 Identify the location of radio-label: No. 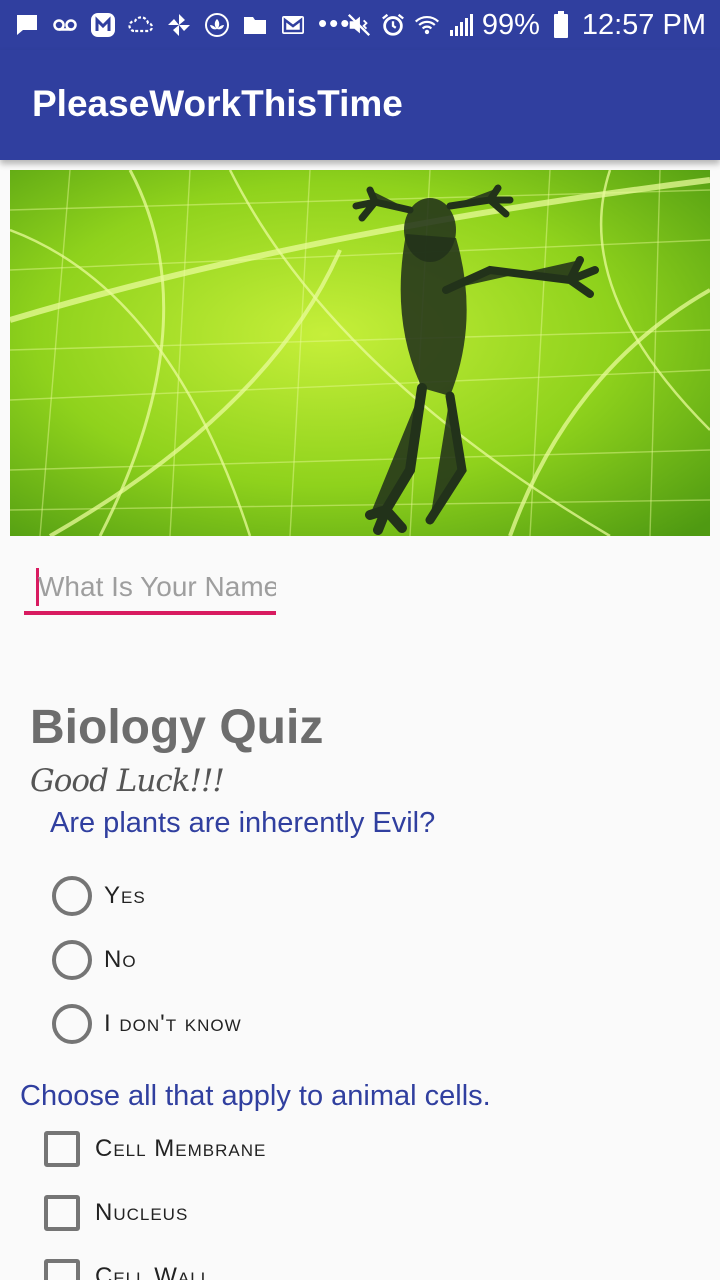
(120, 959).